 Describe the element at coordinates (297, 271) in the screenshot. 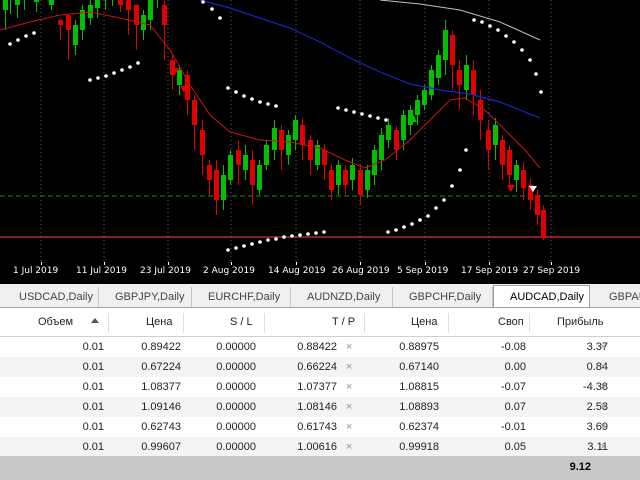

I see `date-label: 14 Aug 2019` at that location.